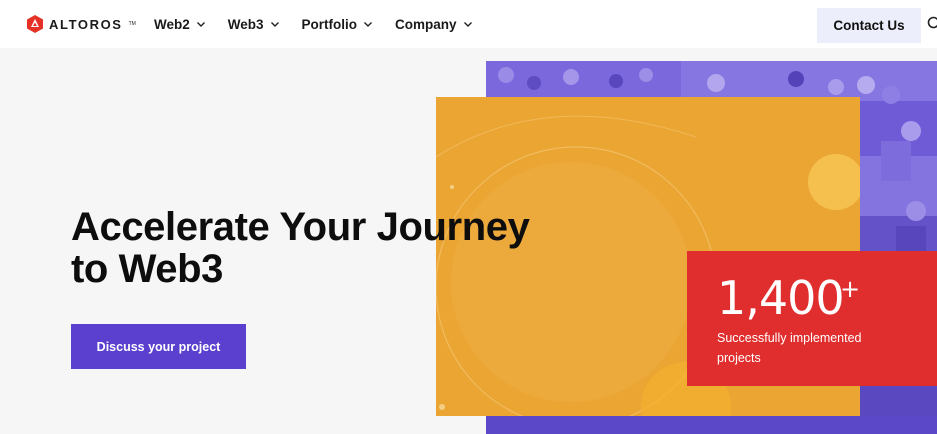  I want to click on stat-plus: +, so click(850, 289).